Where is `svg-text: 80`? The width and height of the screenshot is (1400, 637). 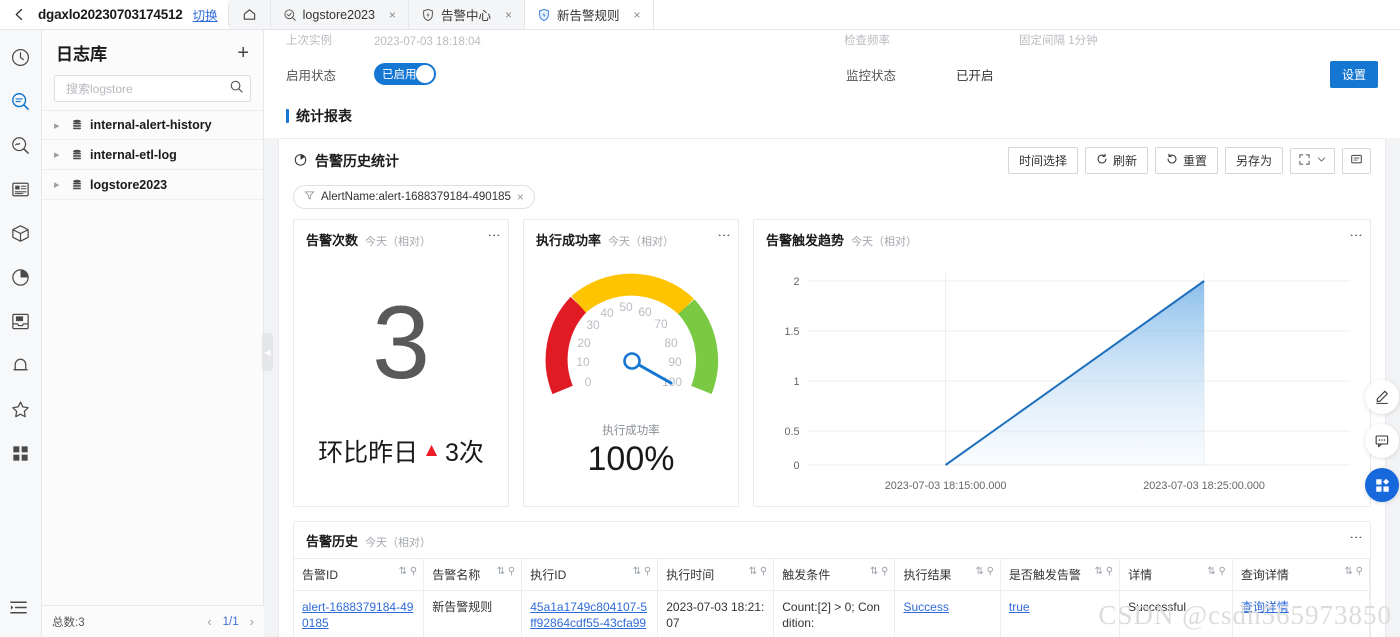
svg-text: 80 is located at coordinates (671, 343).